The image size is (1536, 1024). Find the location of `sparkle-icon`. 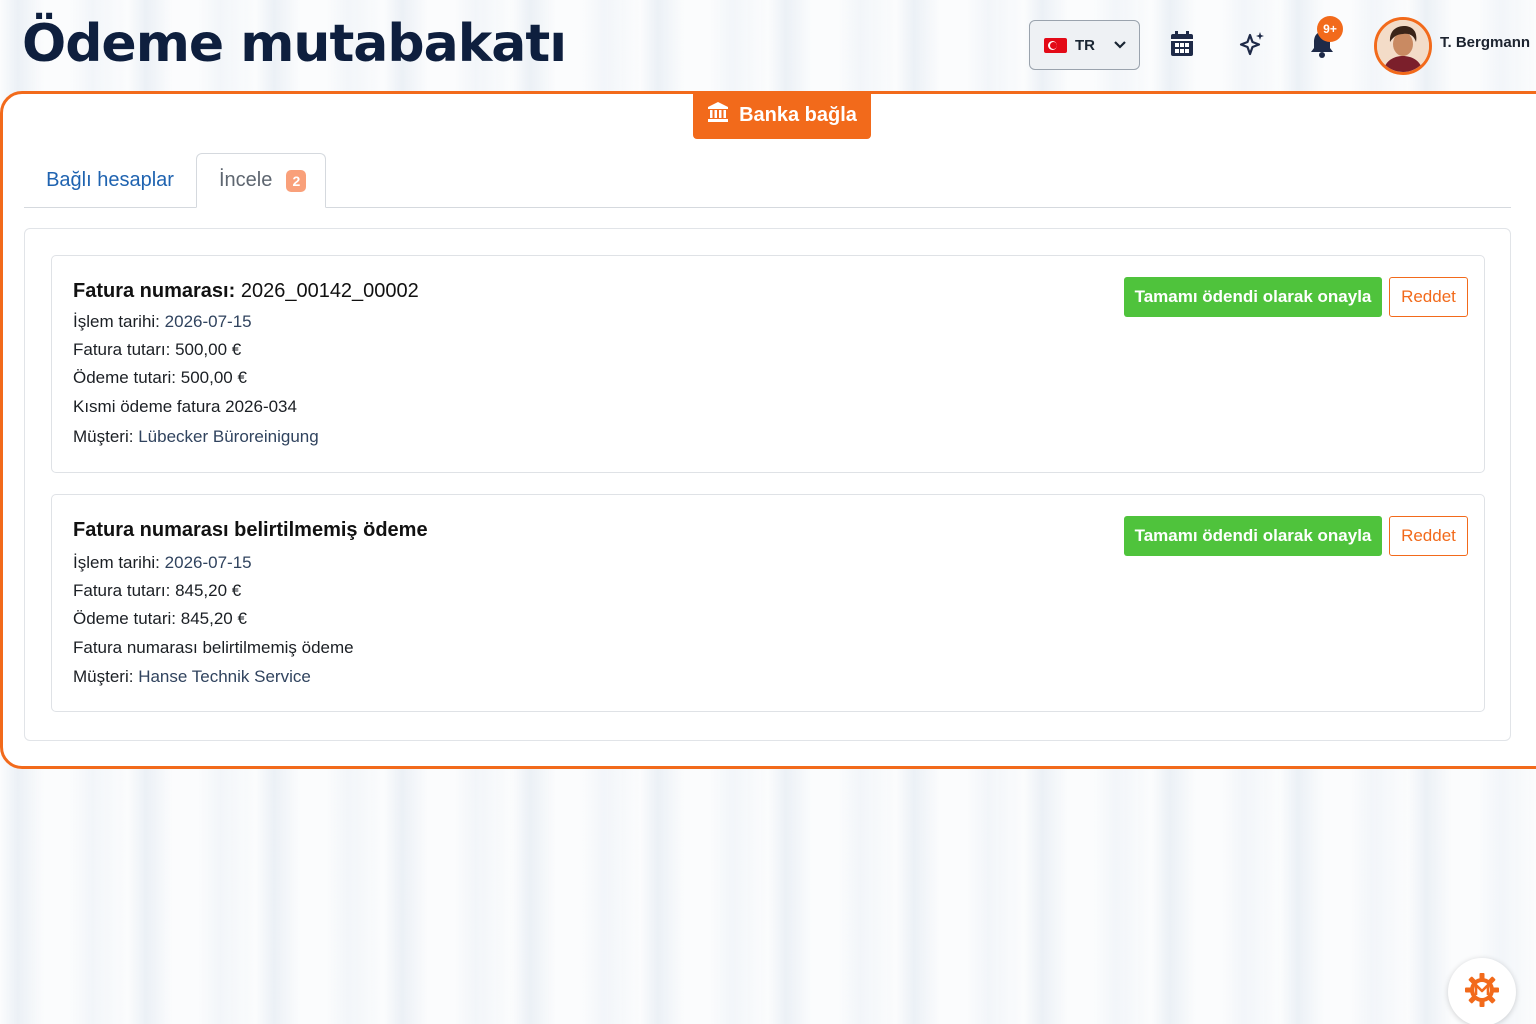

sparkle-icon is located at coordinates (1252, 44).